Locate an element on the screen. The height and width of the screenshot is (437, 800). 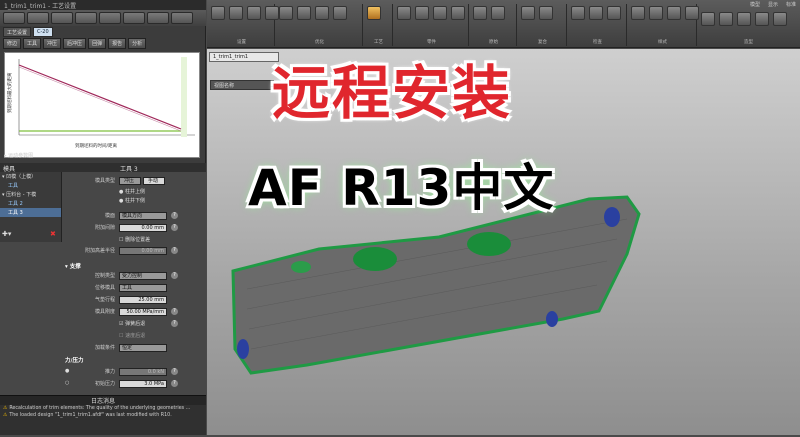
add-tool-icon: ✚▾ is located at coordinates (6, 234).